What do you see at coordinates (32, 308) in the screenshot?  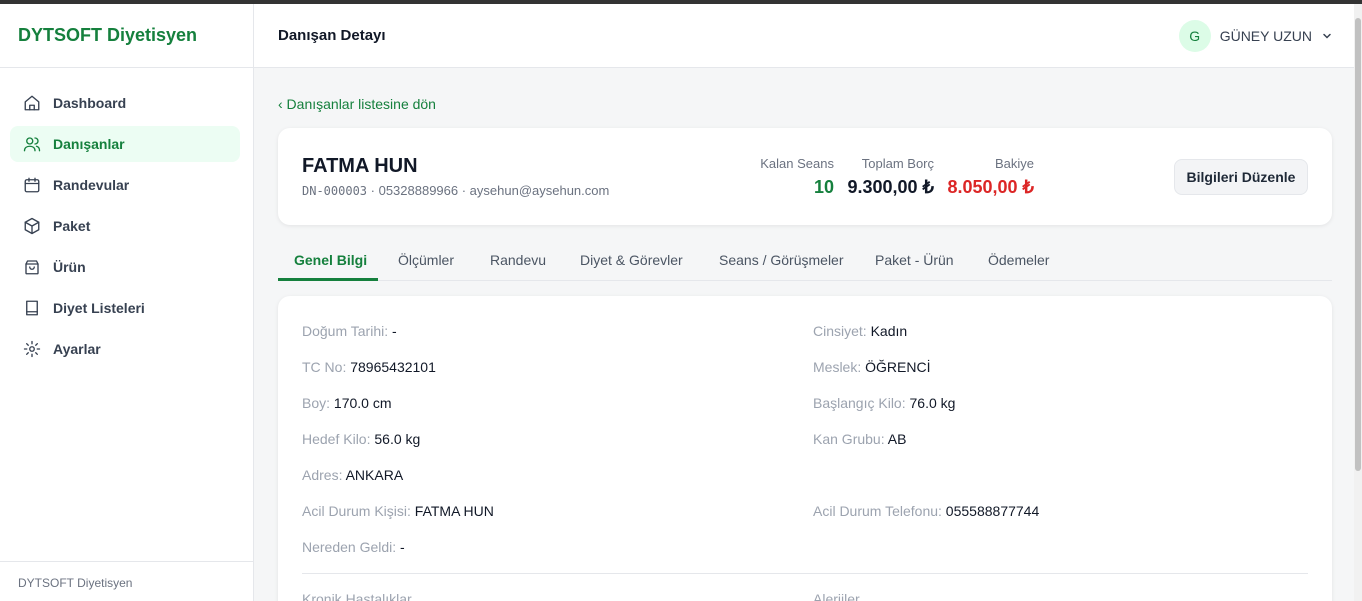 I see `book-icon` at bounding box center [32, 308].